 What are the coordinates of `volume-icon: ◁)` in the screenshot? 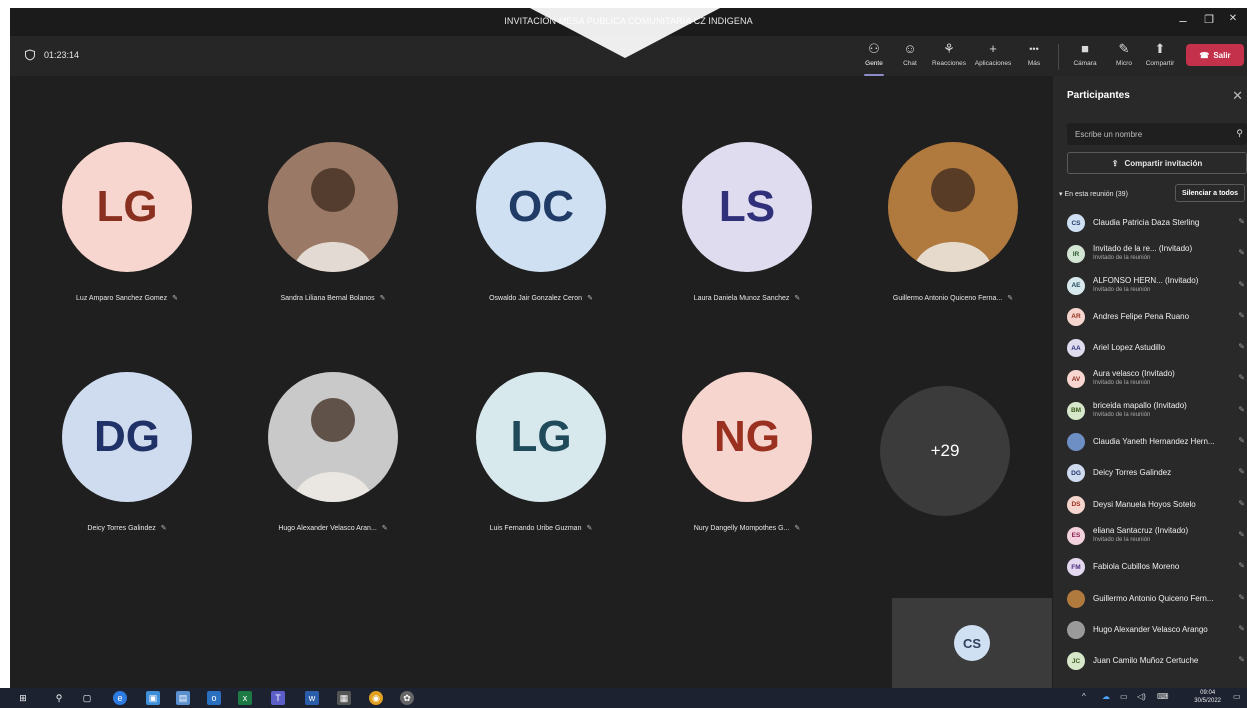 It's located at (1141, 696).